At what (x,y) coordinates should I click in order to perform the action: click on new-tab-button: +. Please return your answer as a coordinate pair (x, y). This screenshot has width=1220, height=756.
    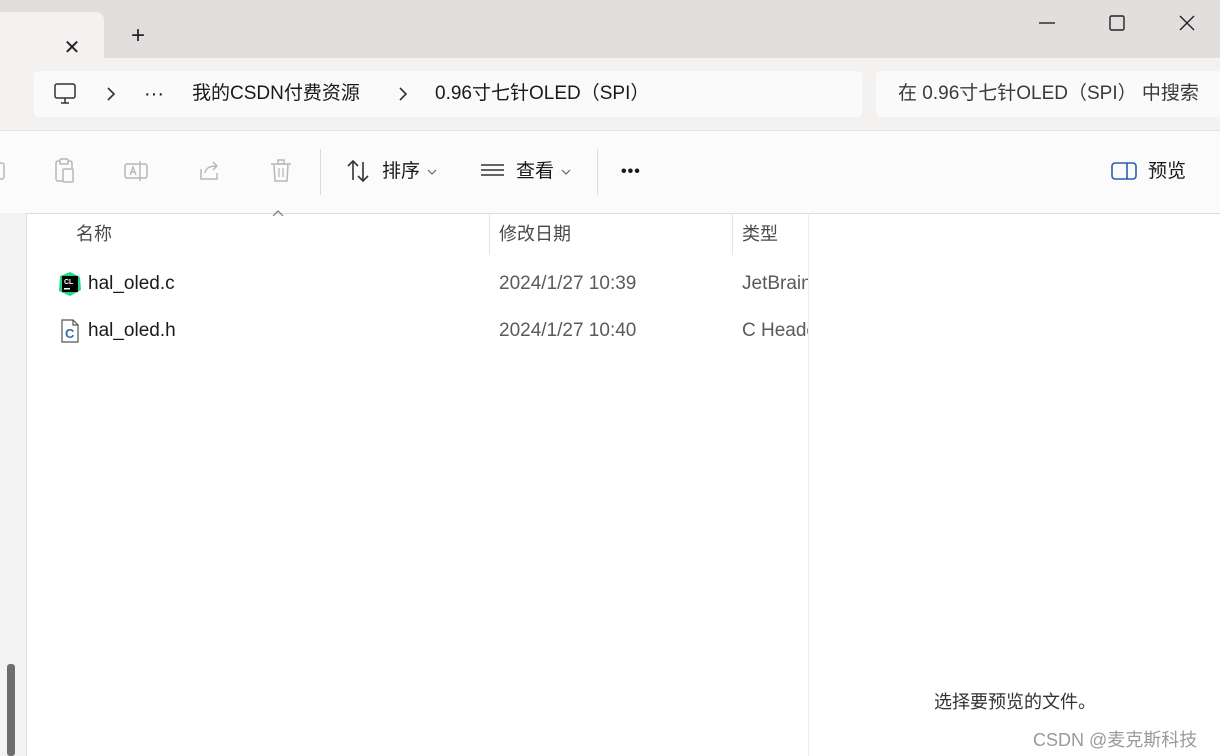
    Looking at the image, I should click on (138, 36).